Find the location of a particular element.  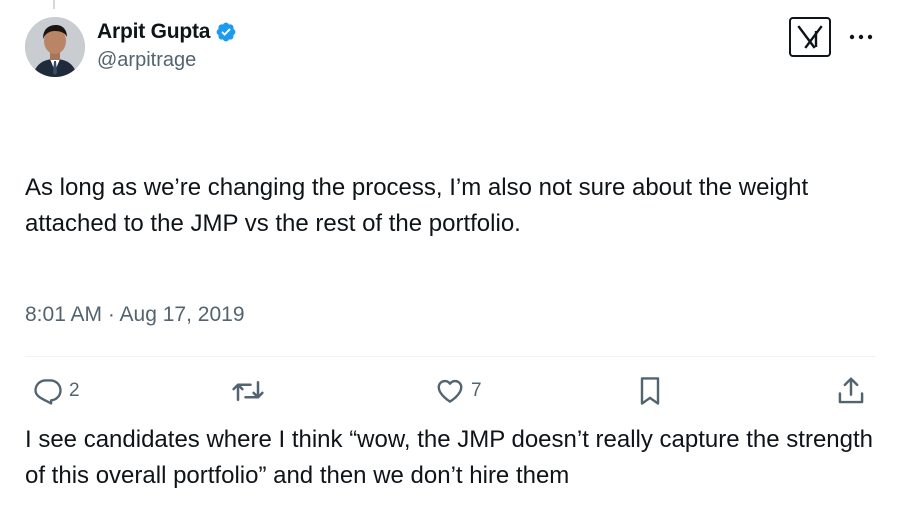

like-count: 7 is located at coordinates (476, 390).